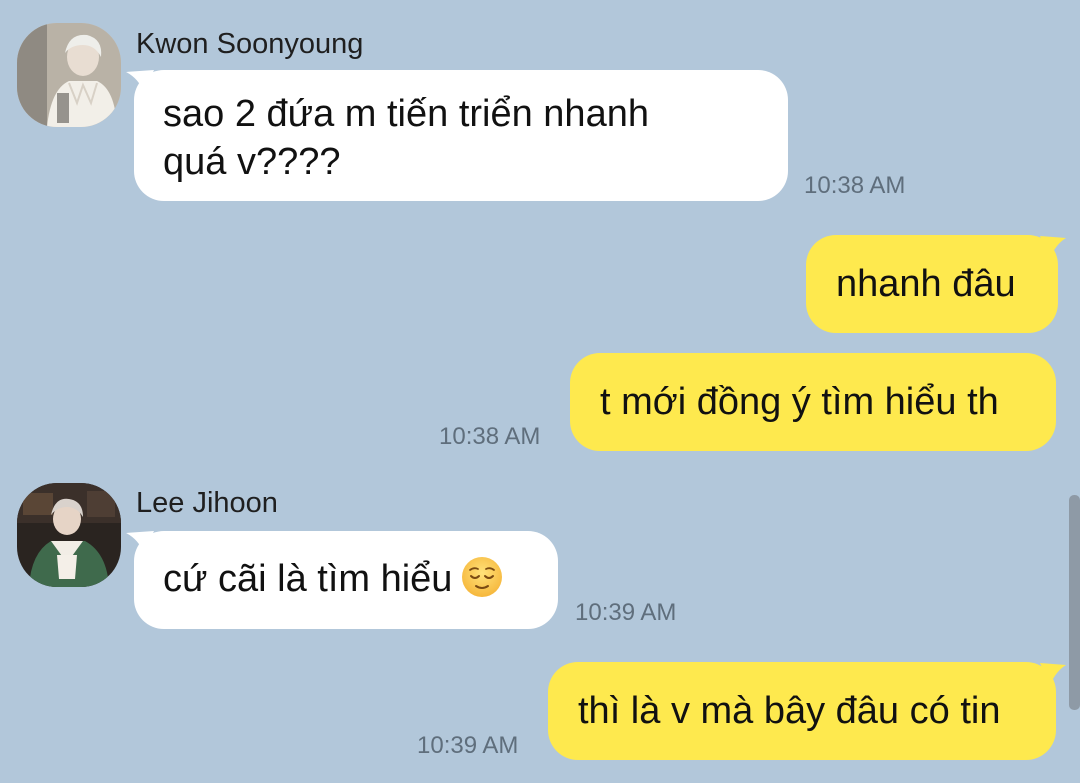 This screenshot has width=1080, height=783. What do you see at coordinates (1074, 602) in the screenshot?
I see `chat-scrollbar` at bounding box center [1074, 602].